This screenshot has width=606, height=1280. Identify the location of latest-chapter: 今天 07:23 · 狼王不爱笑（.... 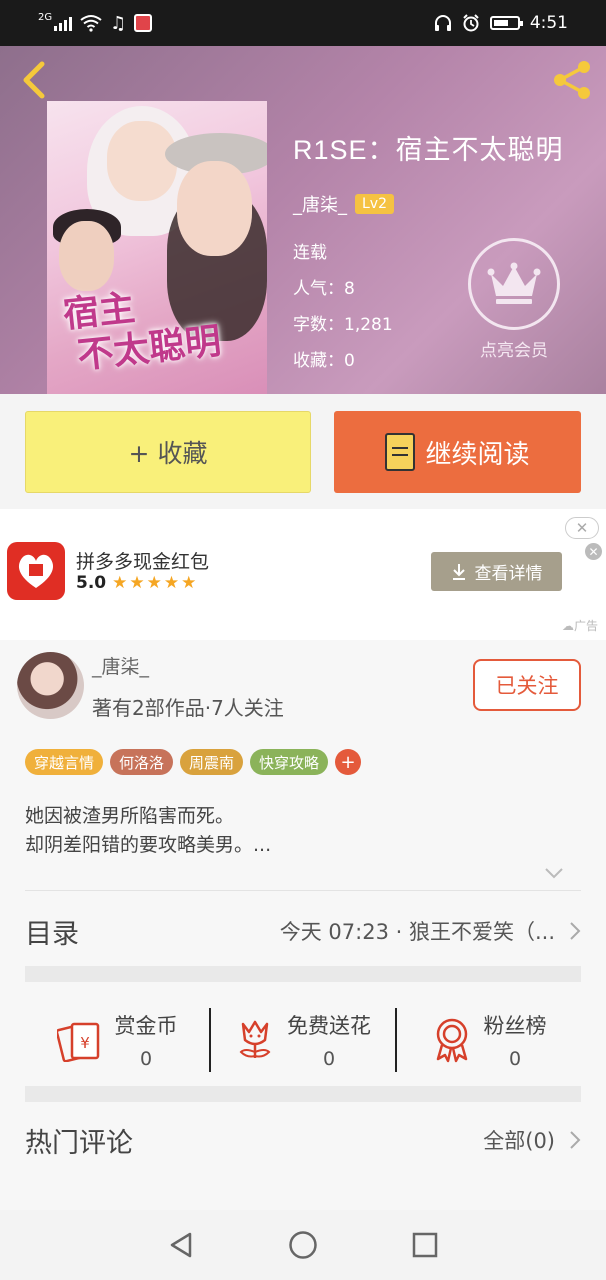
(417, 932).